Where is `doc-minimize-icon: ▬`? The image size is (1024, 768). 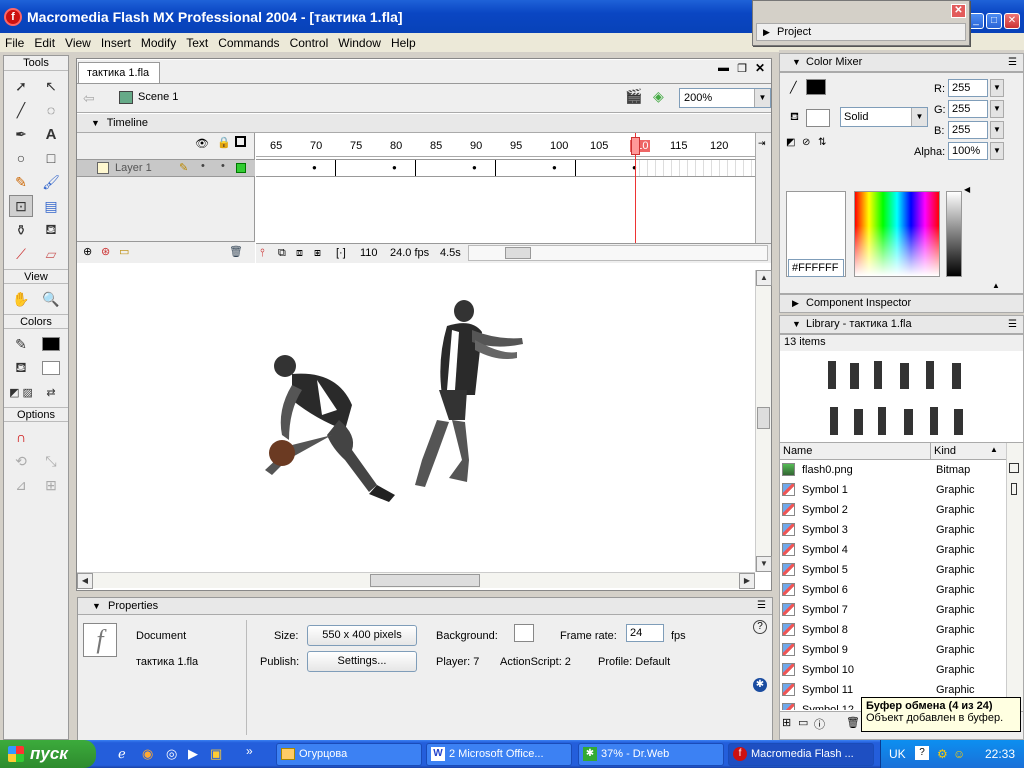
doc-minimize-icon: ▬ is located at coordinates (723, 68).